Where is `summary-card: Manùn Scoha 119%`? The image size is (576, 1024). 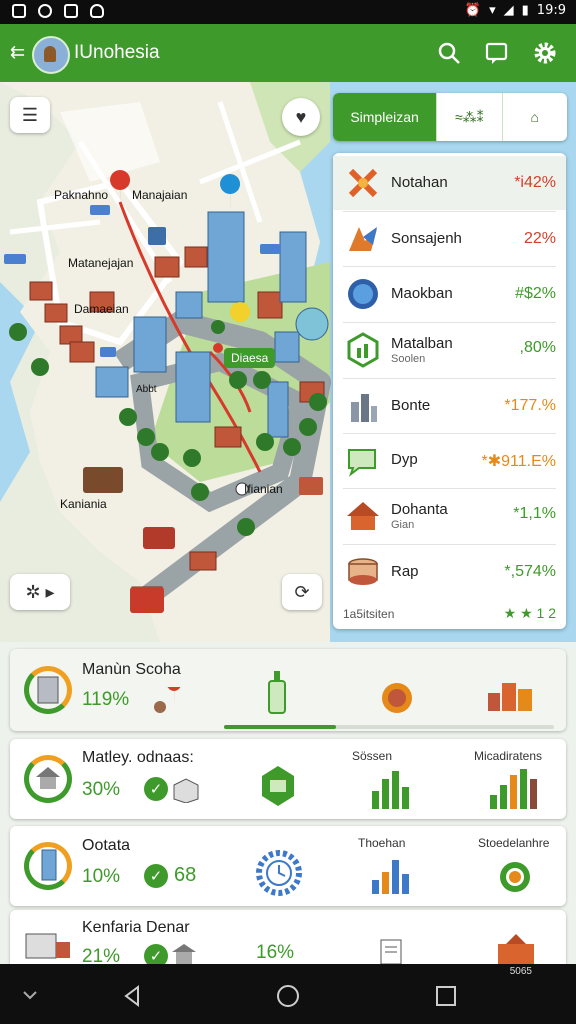
summary-card: Manùn Scoha 119% is located at coordinates (288, 690).